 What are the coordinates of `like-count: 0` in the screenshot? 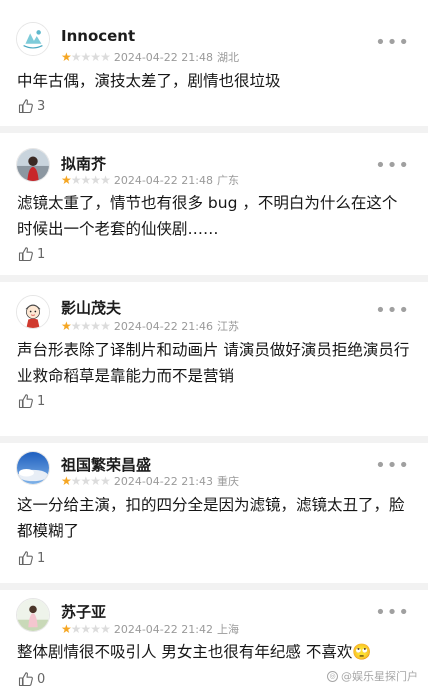 It's located at (41, 679).